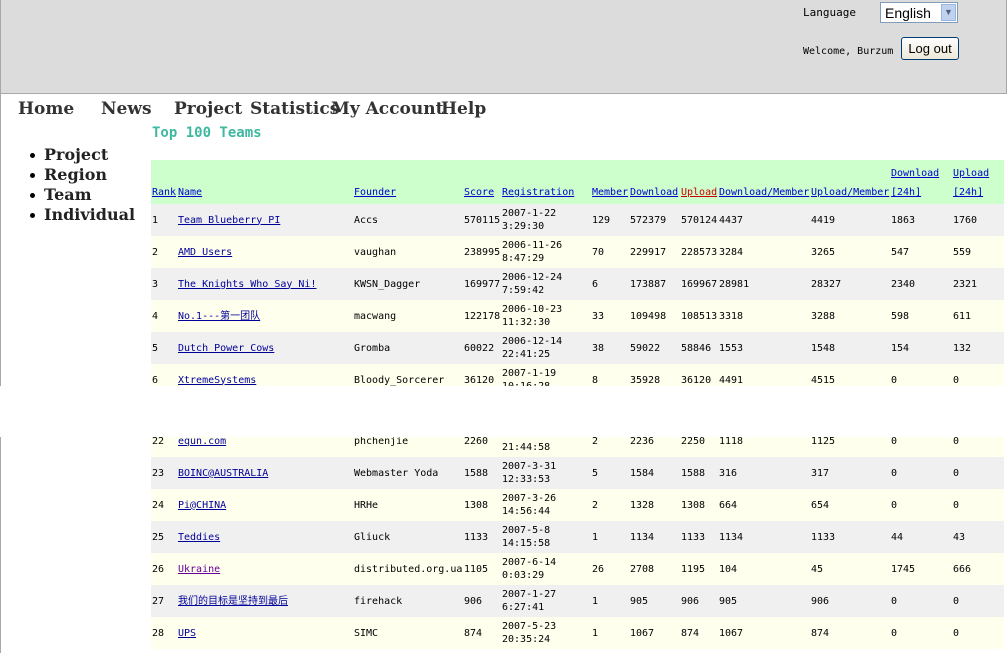 The width and height of the screenshot is (1007, 653). What do you see at coordinates (265, 316) in the screenshot?
I see `team-name-cell: No.1---第一团队` at bounding box center [265, 316].